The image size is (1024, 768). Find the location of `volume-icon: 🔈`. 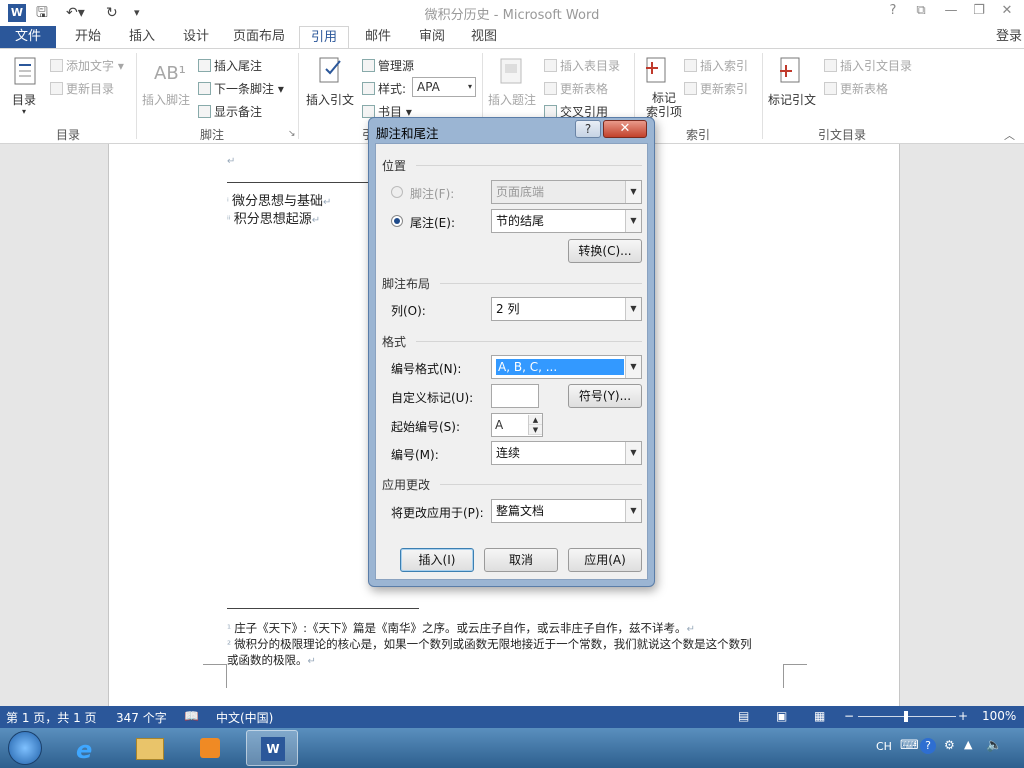

volume-icon: 🔈 is located at coordinates (994, 745).